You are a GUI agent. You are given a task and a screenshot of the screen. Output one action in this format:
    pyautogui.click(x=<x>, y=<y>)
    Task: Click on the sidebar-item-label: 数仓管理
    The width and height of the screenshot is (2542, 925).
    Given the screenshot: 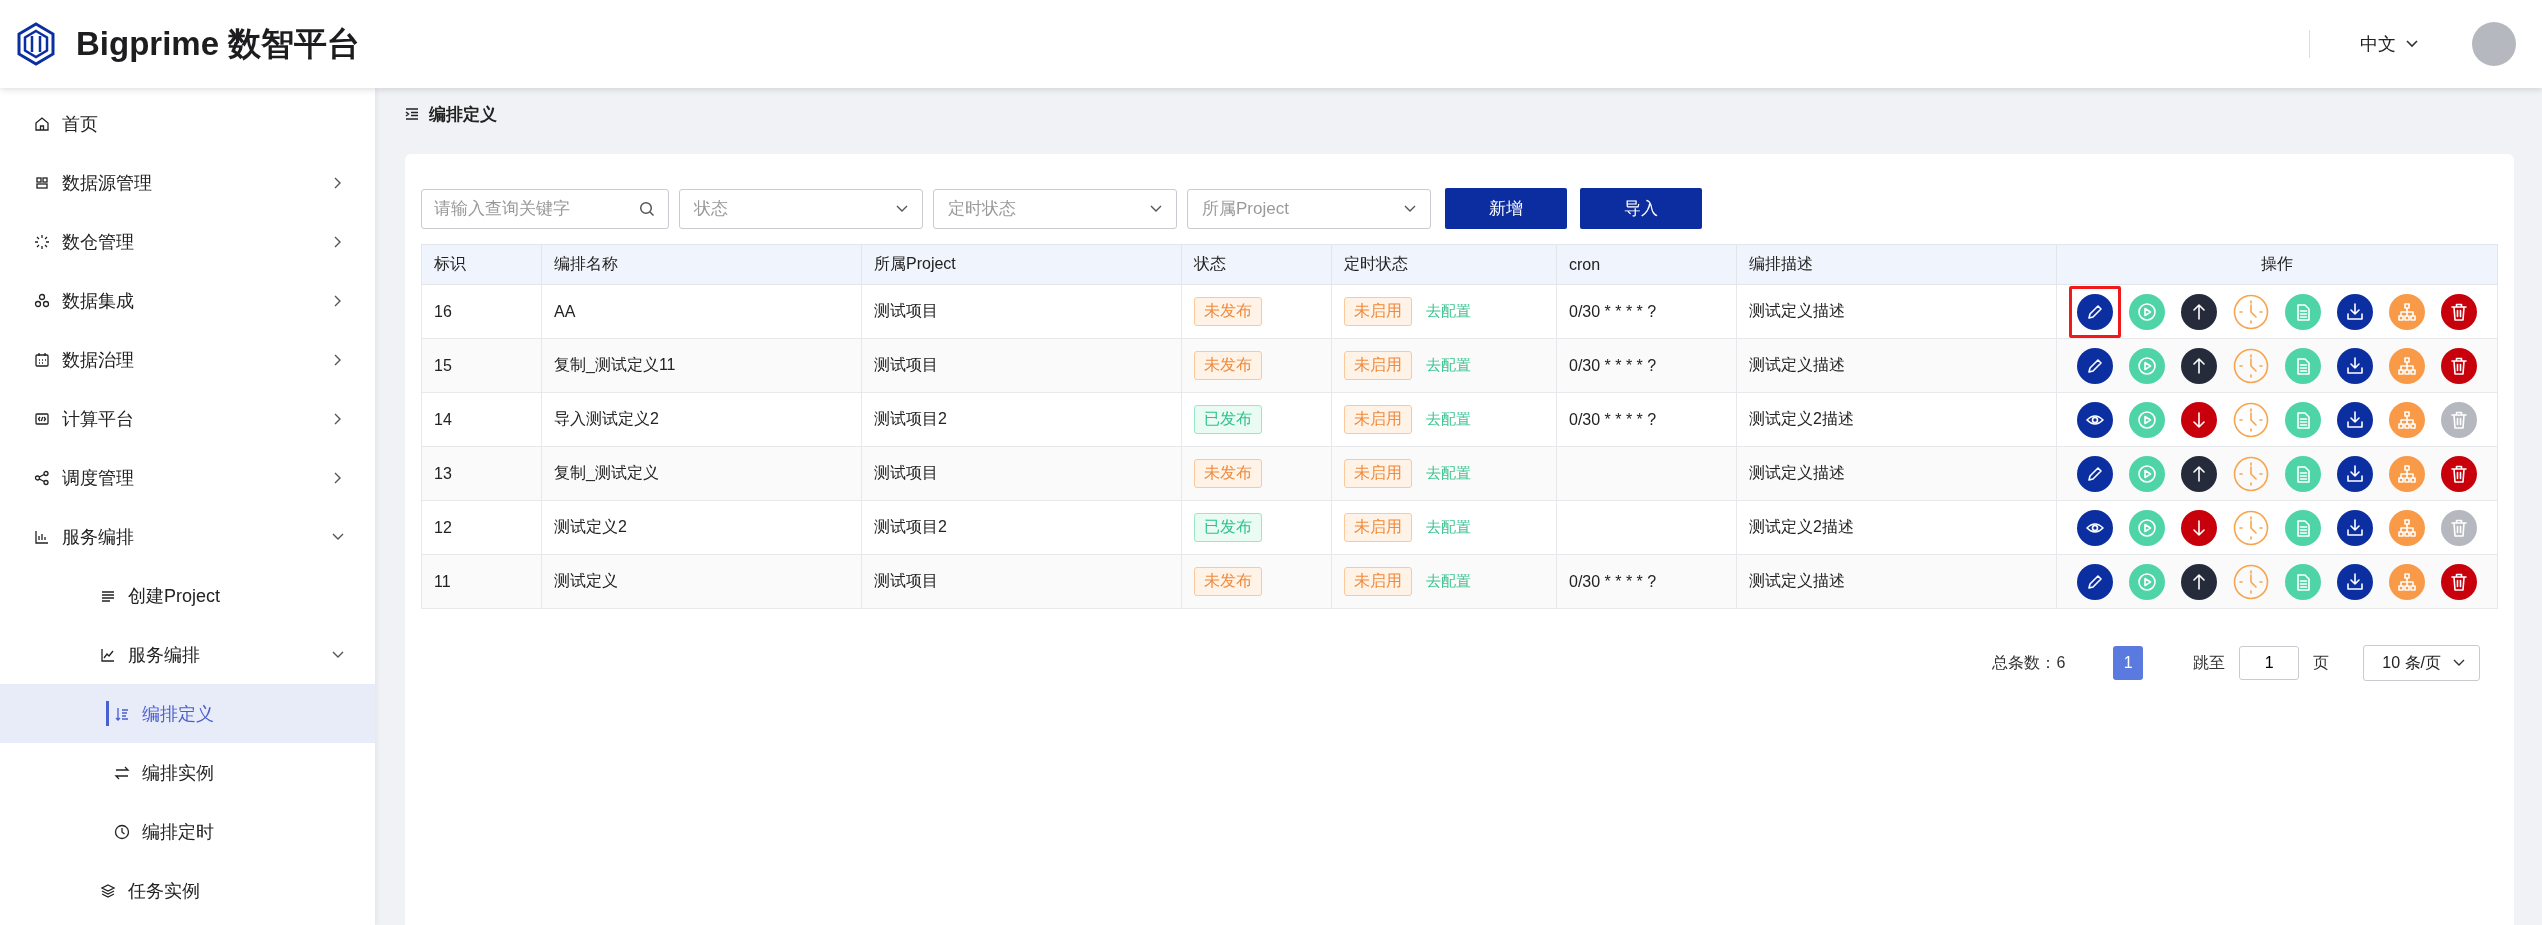 What is the action you would take?
    pyautogui.click(x=98, y=242)
    